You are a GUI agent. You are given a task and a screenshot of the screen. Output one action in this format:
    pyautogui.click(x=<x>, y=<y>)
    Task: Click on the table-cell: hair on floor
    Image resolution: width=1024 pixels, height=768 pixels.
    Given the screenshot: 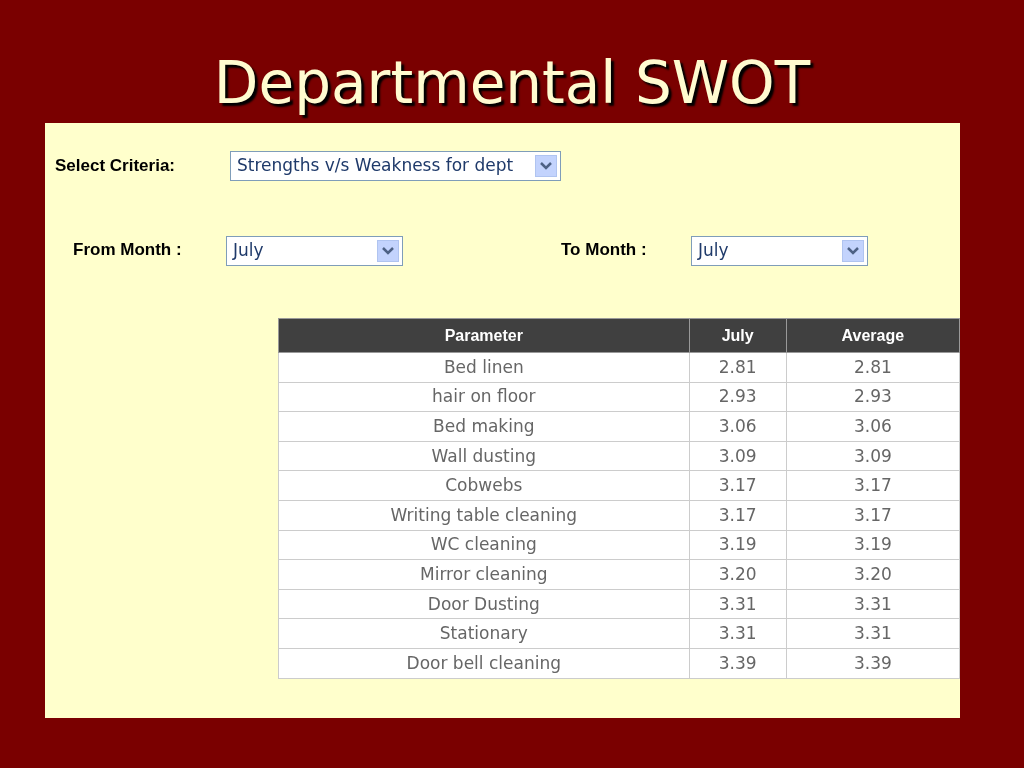 What is the action you would take?
    pyautogui.click(x=484, y=397)
    